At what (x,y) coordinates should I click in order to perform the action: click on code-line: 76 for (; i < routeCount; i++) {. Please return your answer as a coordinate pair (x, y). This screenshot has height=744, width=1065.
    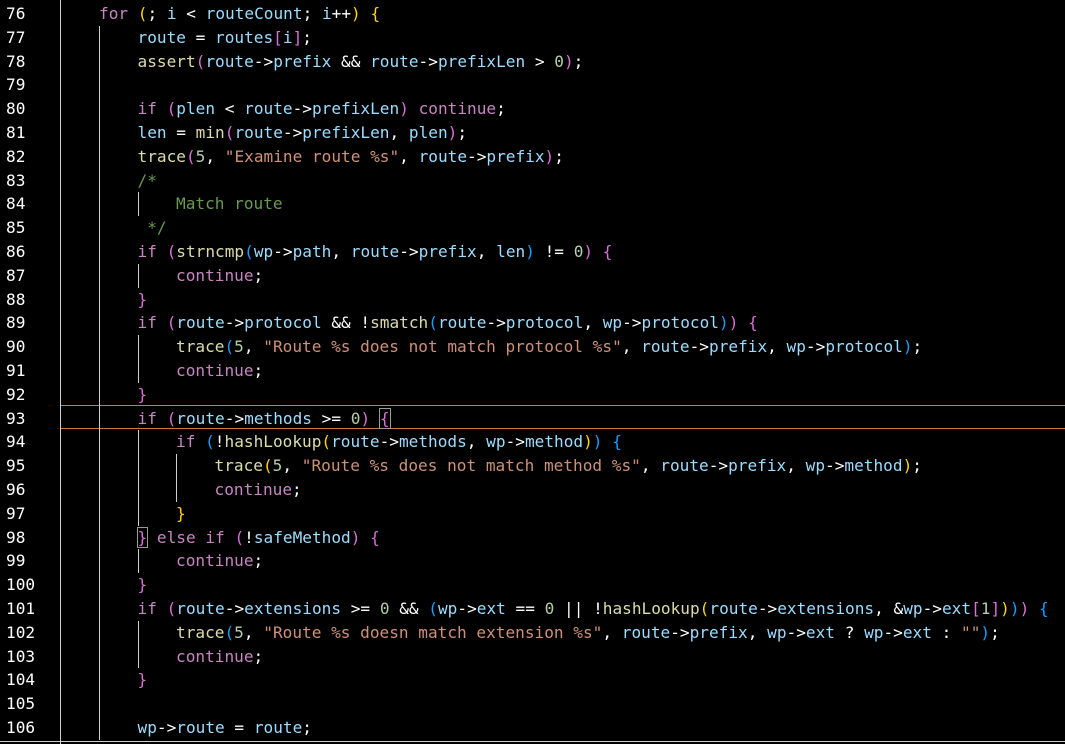
    Looking at the image, I should click on (532, 14).